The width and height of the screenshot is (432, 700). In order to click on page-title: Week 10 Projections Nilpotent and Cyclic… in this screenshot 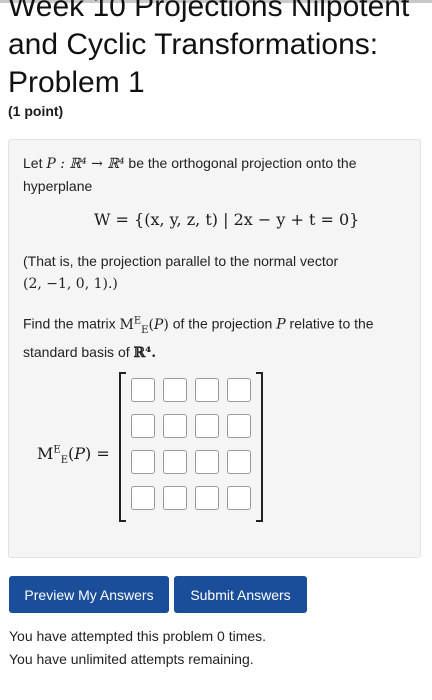, I will do `click(209, 49)`.